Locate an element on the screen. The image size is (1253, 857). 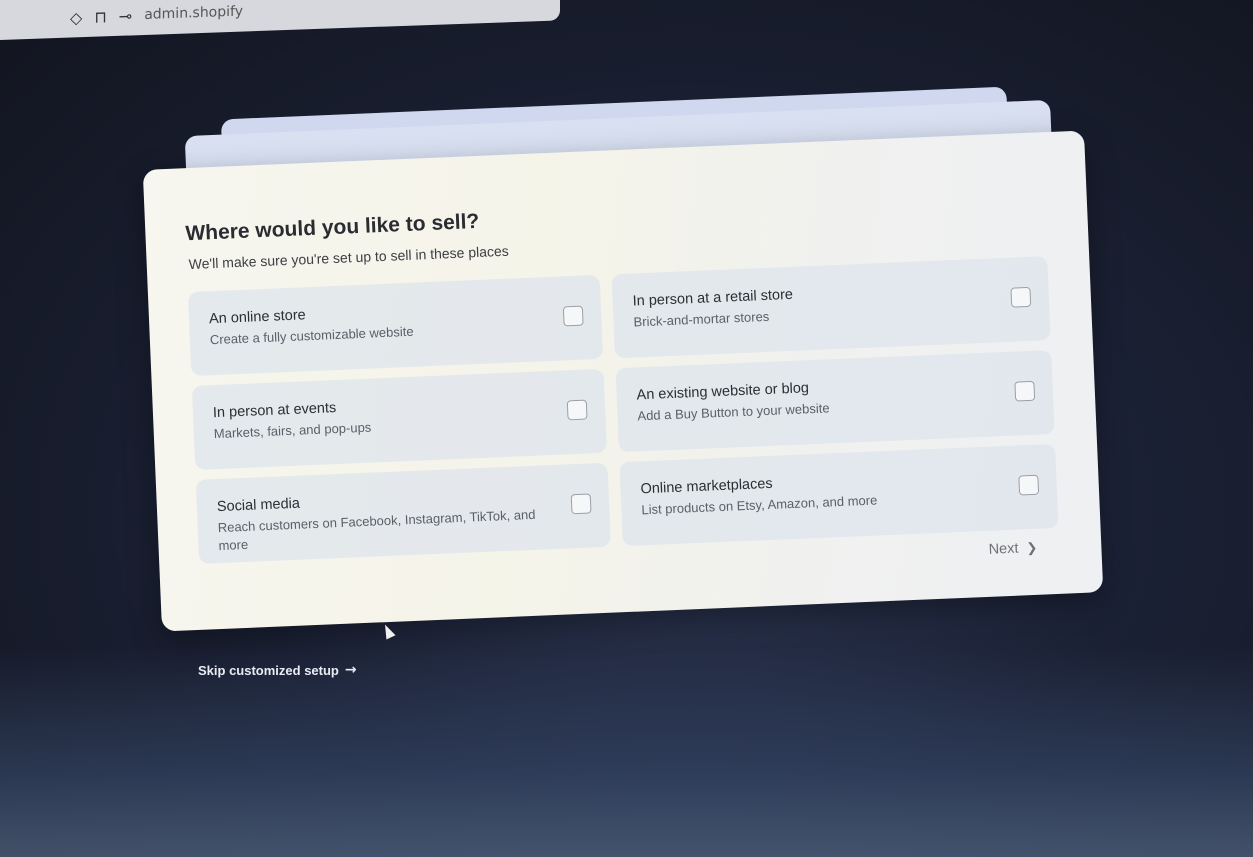
next-button: Next ❯ is located at coordinates (1012, 549).